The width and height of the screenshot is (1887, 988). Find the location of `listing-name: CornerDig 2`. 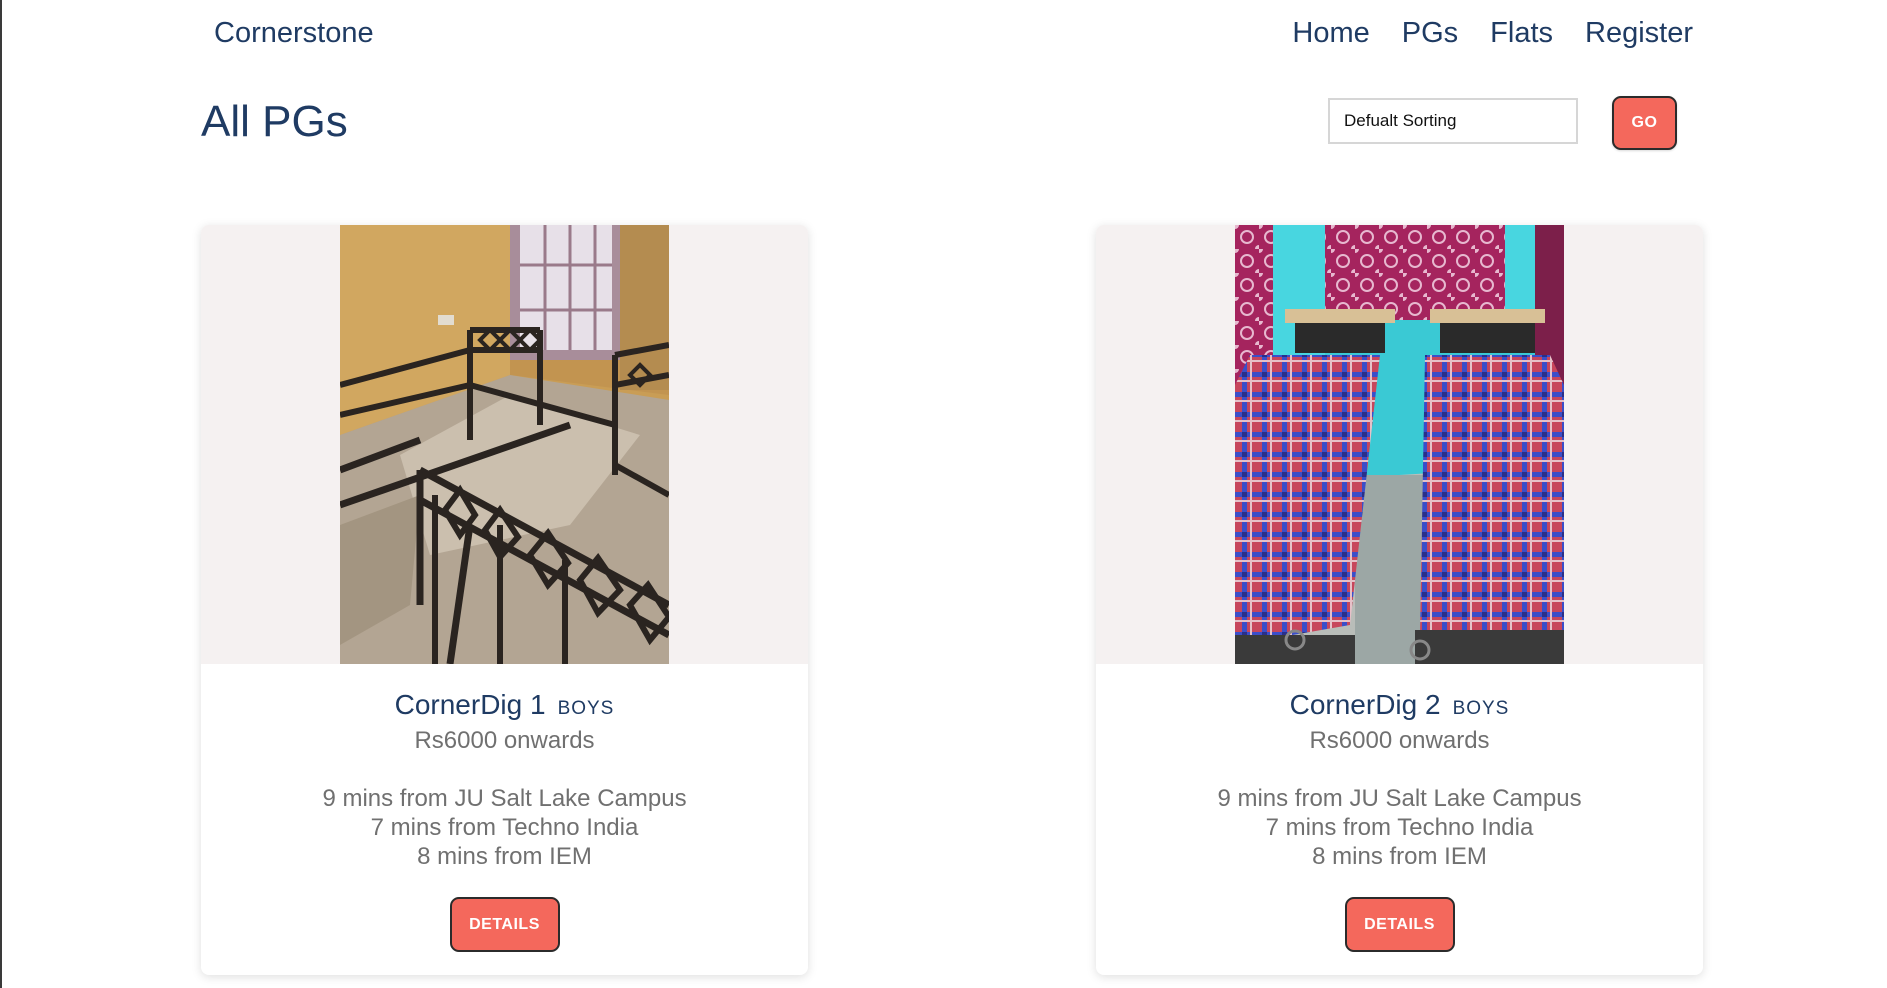

listing-name: CornerDig 2 is located at coordinates (1365, 704).